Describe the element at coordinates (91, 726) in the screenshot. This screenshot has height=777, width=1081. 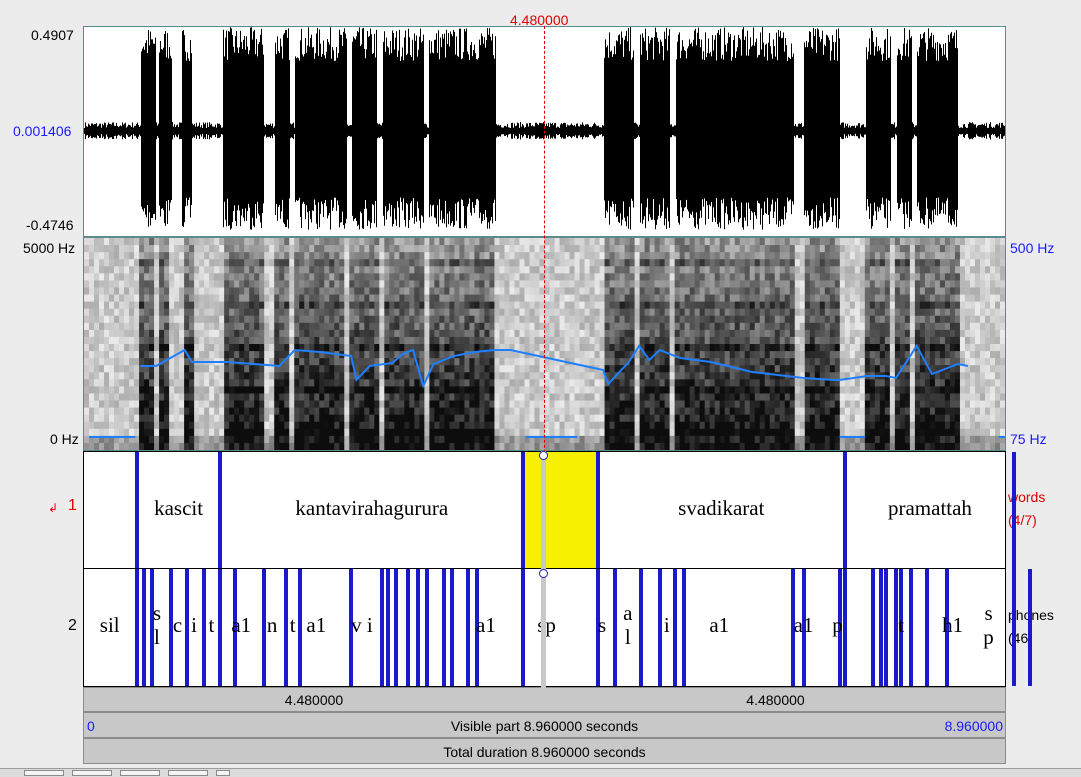
I see `visible-start-label: 0` at that location.